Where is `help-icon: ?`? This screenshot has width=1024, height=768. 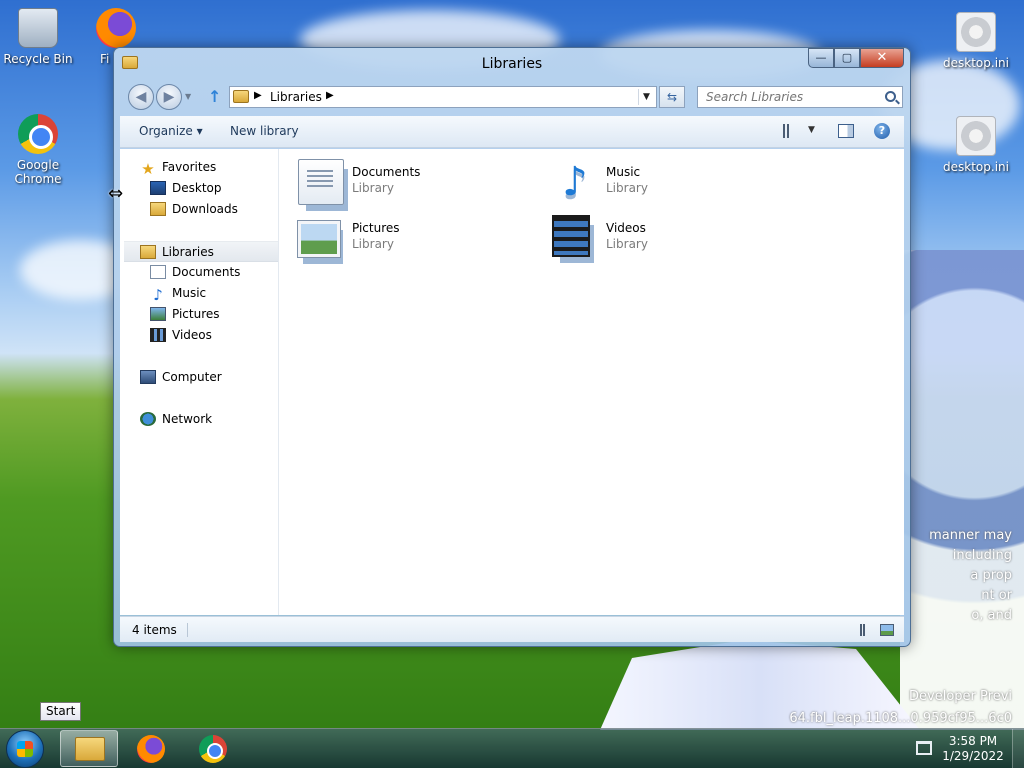
help-icon: ? is located at coordinates (882, 131).